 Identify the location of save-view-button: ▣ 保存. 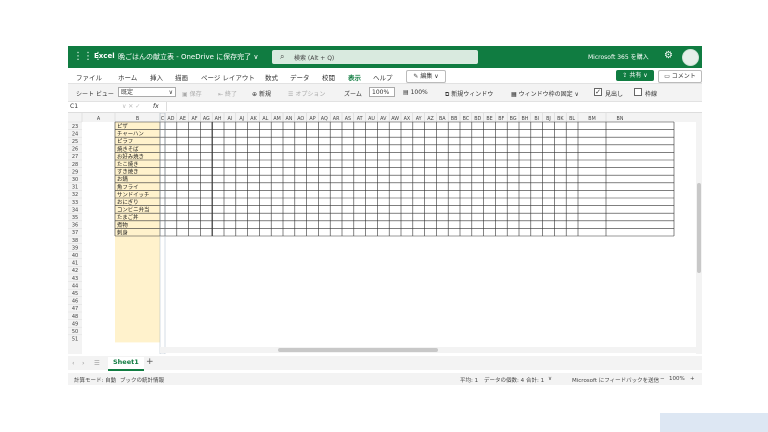
(192, 93).